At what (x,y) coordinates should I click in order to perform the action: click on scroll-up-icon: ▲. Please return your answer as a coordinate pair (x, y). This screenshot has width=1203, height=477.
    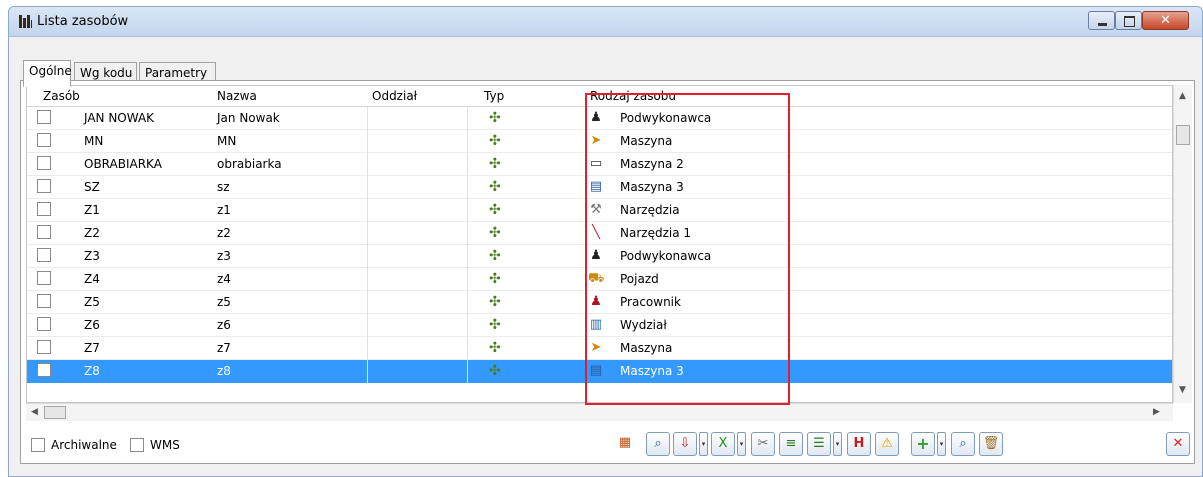
    Looking at the image, I should click on (1182, 96).